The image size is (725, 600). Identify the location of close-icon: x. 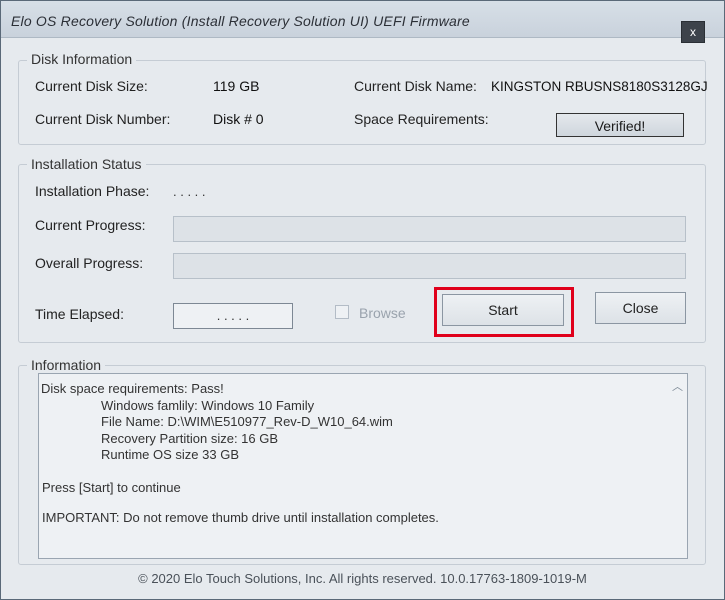
(693, 32).